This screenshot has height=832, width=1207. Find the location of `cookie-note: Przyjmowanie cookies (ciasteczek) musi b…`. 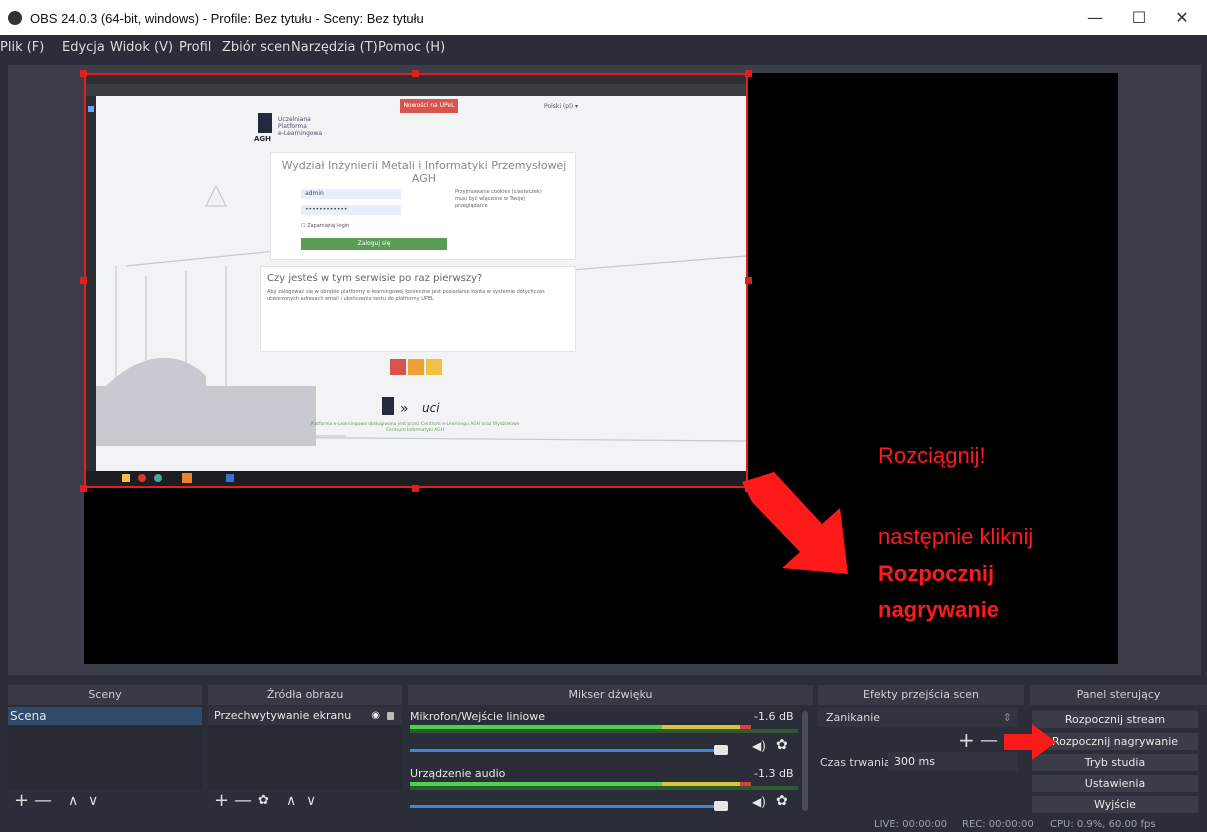

cookie-note: Przyjmowanie cookies (ciasteczek) musi b… is located at coordinates (498, 199).